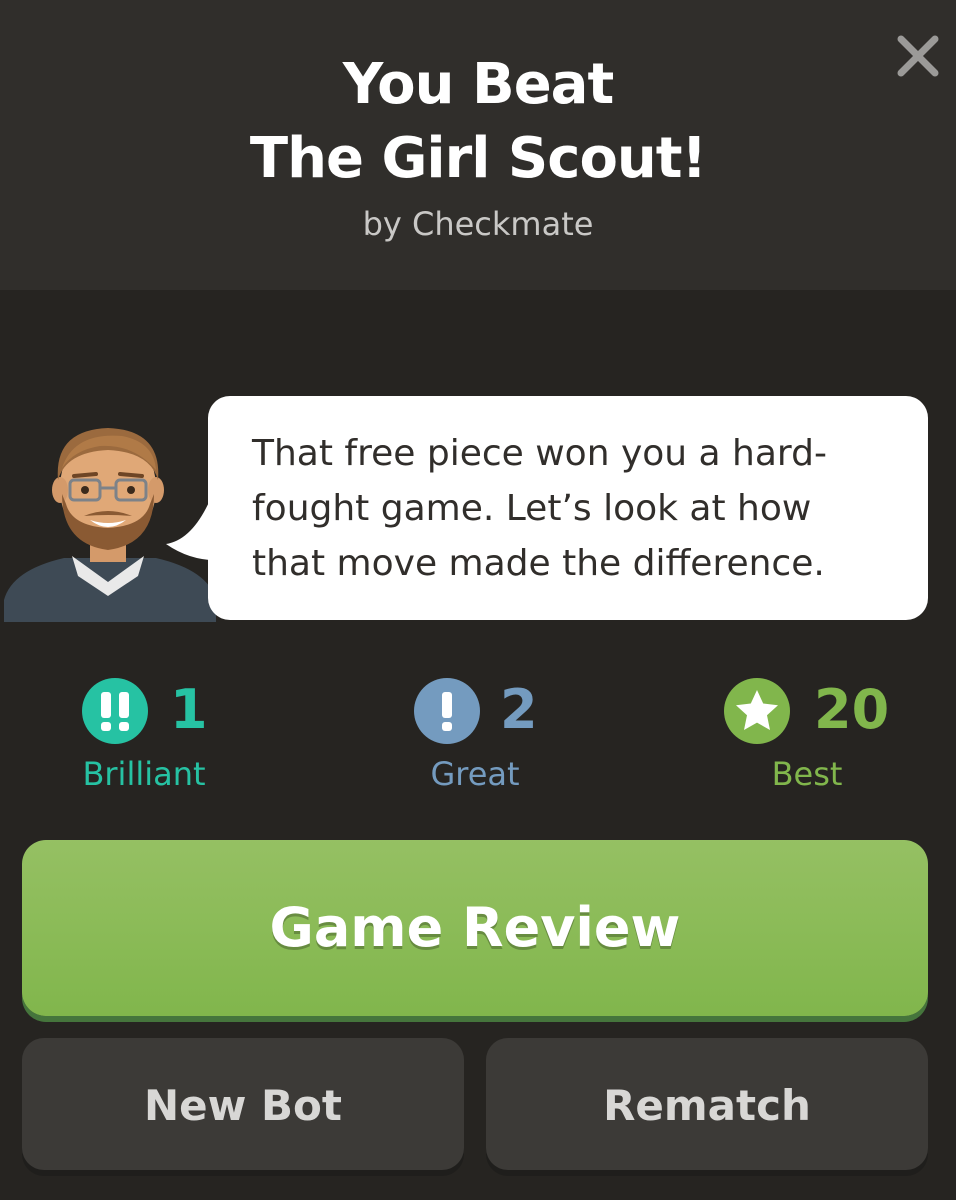  I want to click on best-count: 20, so click(852, 709).